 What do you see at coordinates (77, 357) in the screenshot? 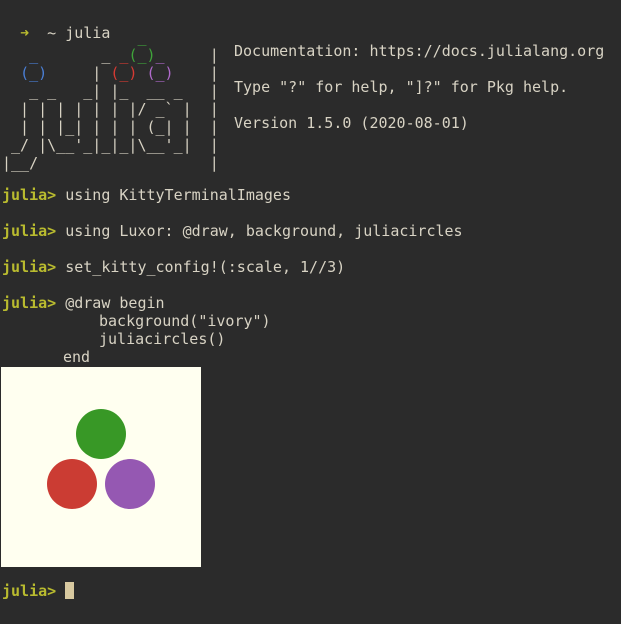
I see `repl-block-line: end` at bounding box center [77, 357].